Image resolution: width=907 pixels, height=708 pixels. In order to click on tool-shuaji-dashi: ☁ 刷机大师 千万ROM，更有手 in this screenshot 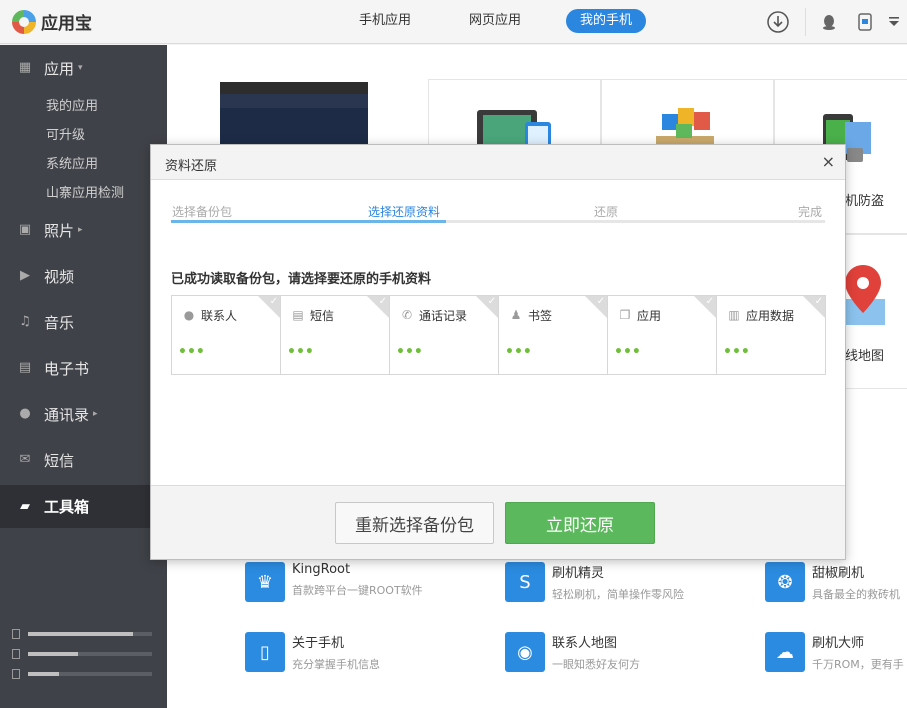, I will do `click(834, 652)`.